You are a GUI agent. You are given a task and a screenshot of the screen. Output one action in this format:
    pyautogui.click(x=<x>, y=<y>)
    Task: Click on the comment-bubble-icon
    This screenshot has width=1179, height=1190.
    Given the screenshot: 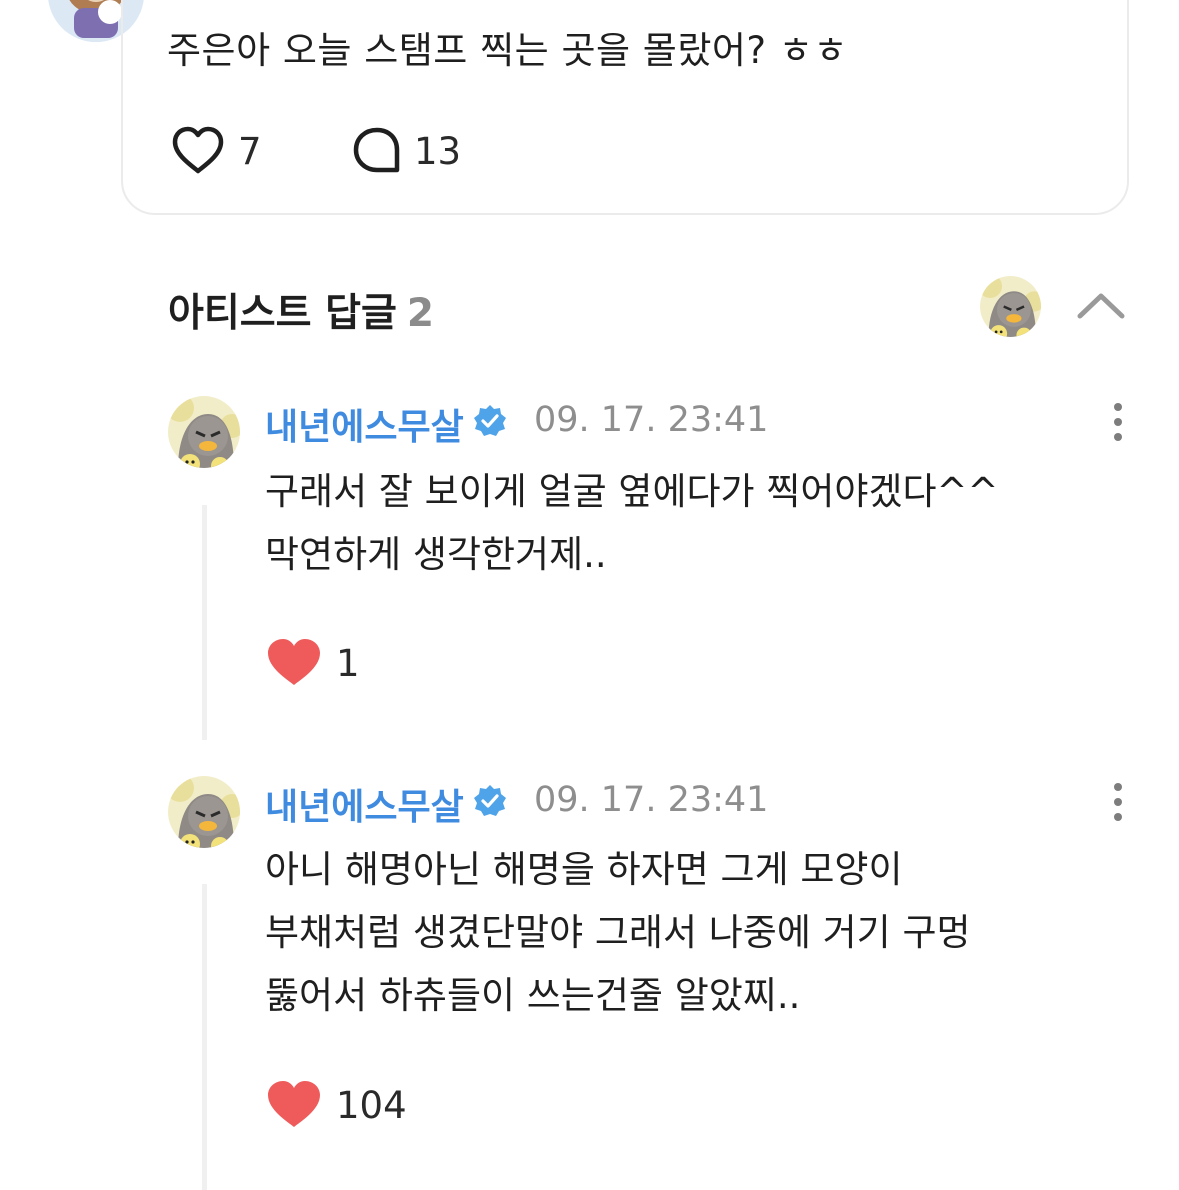 What is the action you would take?
    pyautogui.click(x=376, y=150)
    